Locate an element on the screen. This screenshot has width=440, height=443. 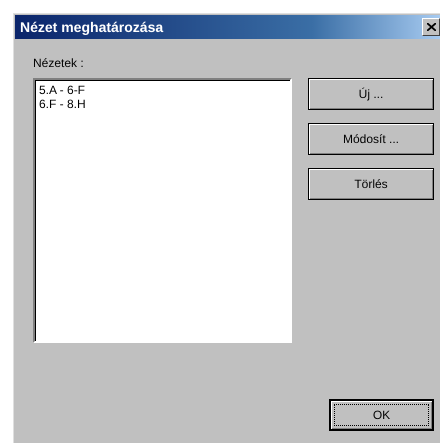
window-title: Nézet meghatározása is located at coordinates (92, 27).